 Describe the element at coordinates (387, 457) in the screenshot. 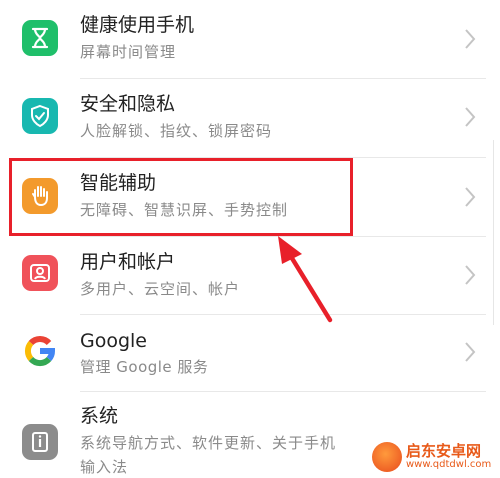

I see `watermark-logo-icon` at that location.